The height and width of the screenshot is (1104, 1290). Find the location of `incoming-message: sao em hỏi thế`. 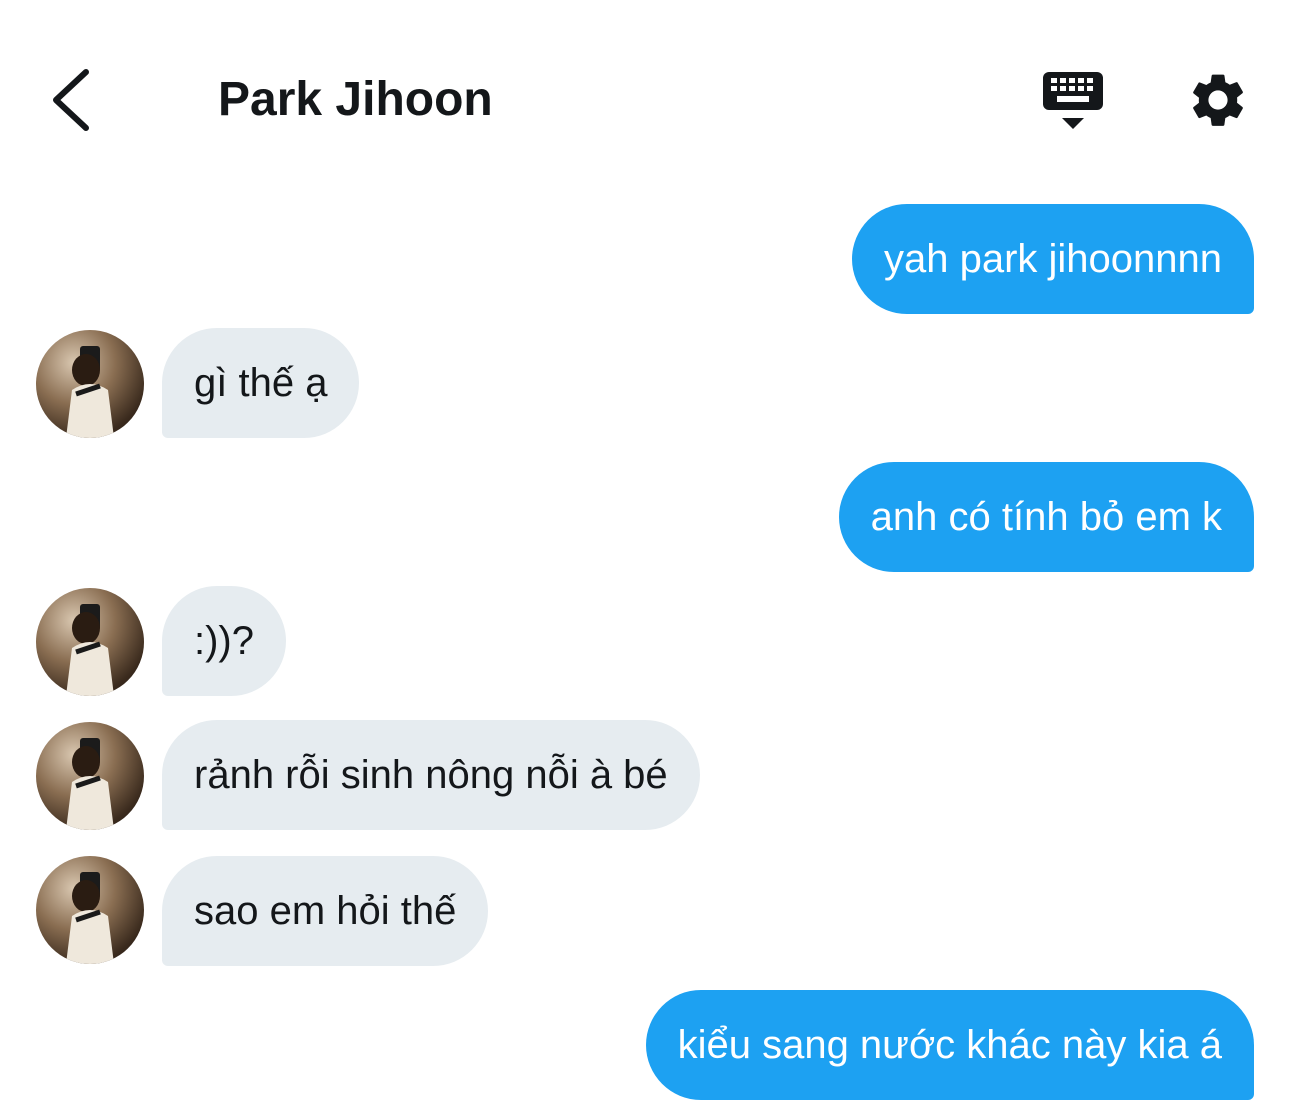

incoming-message: sao em hỏi thế is located at coordinates (325, 911).